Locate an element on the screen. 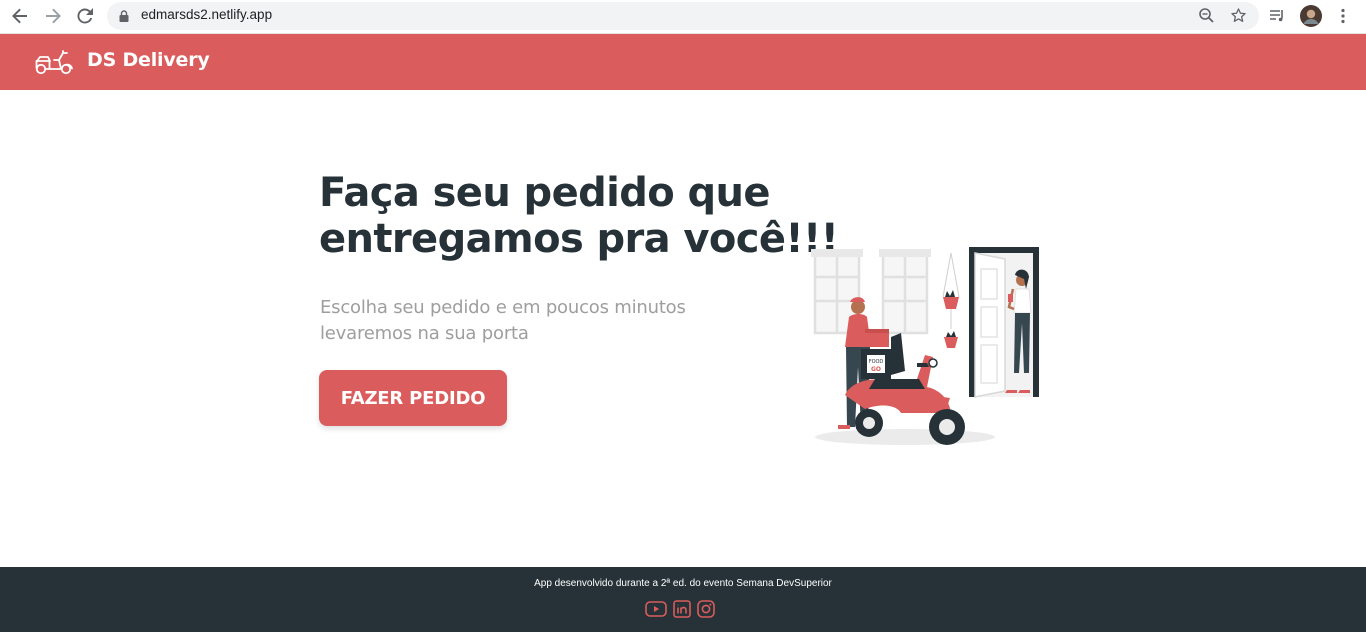 The image size is (1366, 632). back-button is located at coordinates (20, 16).